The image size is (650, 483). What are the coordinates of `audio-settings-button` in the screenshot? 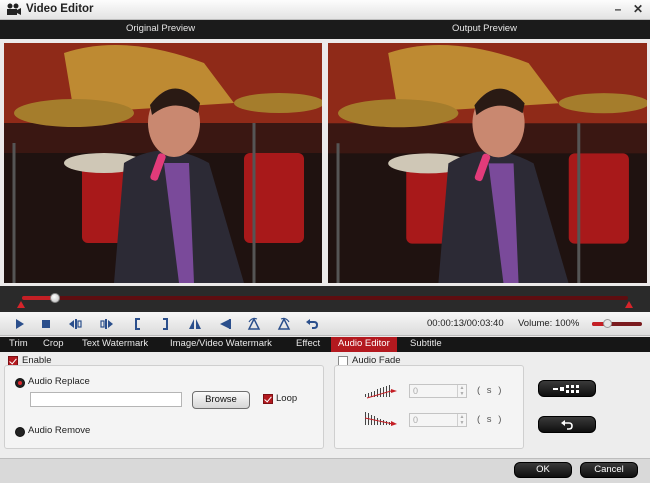 It's located at (567, 388).